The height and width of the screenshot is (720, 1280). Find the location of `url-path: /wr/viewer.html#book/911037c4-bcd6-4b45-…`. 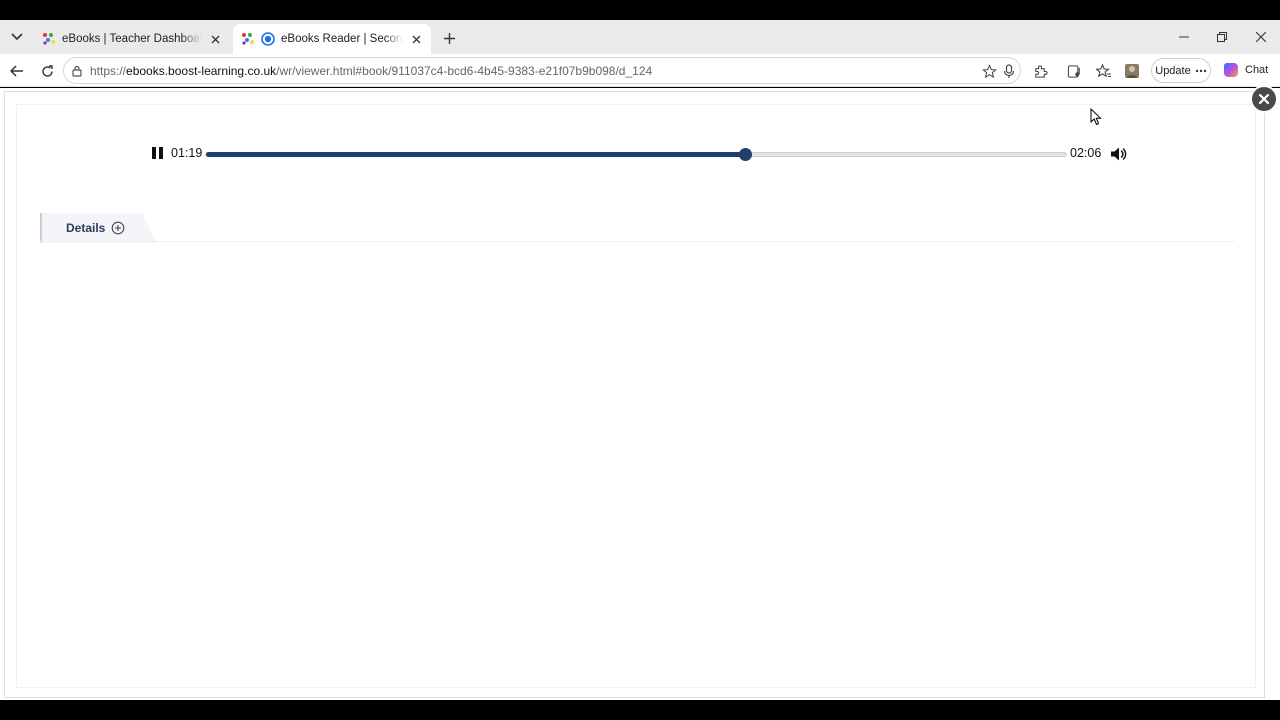

url-path: /wr/viewer.html#book/911037c4-bcd6-4b45-… is located at coordinates (464, 70).